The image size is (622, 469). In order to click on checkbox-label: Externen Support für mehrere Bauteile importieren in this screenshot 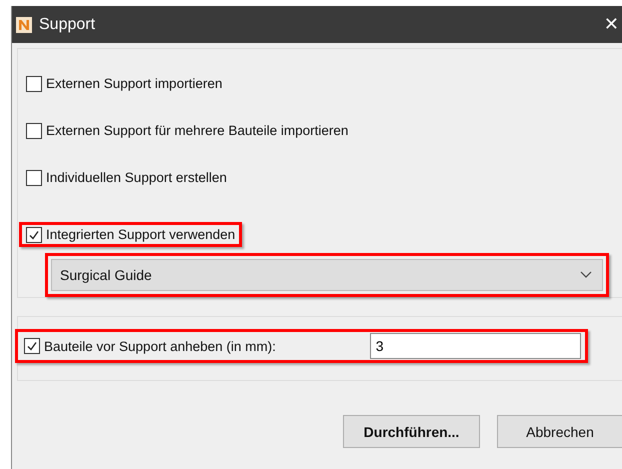, I will do `click(197, 130)`.